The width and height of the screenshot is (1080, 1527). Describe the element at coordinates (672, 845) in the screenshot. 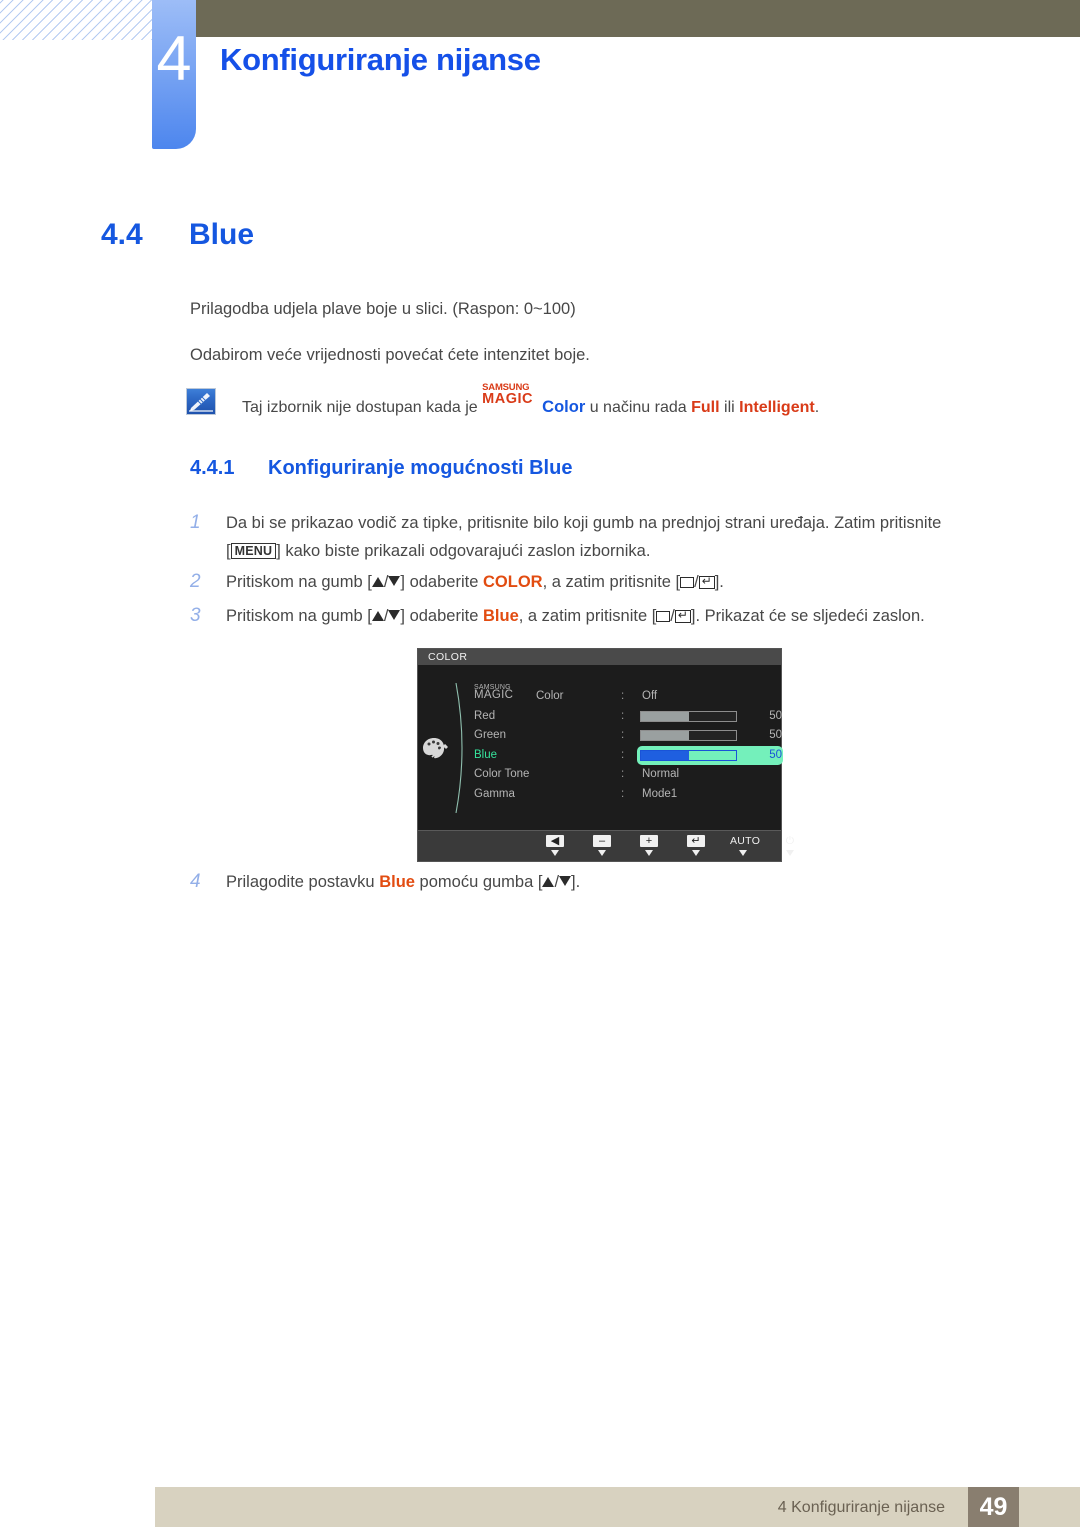

I see `osd-button-guide: ◀ – + ↵ AUTO ⏻` at that location.